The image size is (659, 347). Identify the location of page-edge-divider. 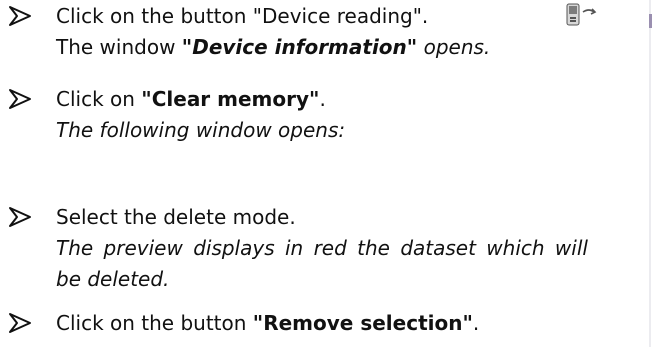
(650, 173).